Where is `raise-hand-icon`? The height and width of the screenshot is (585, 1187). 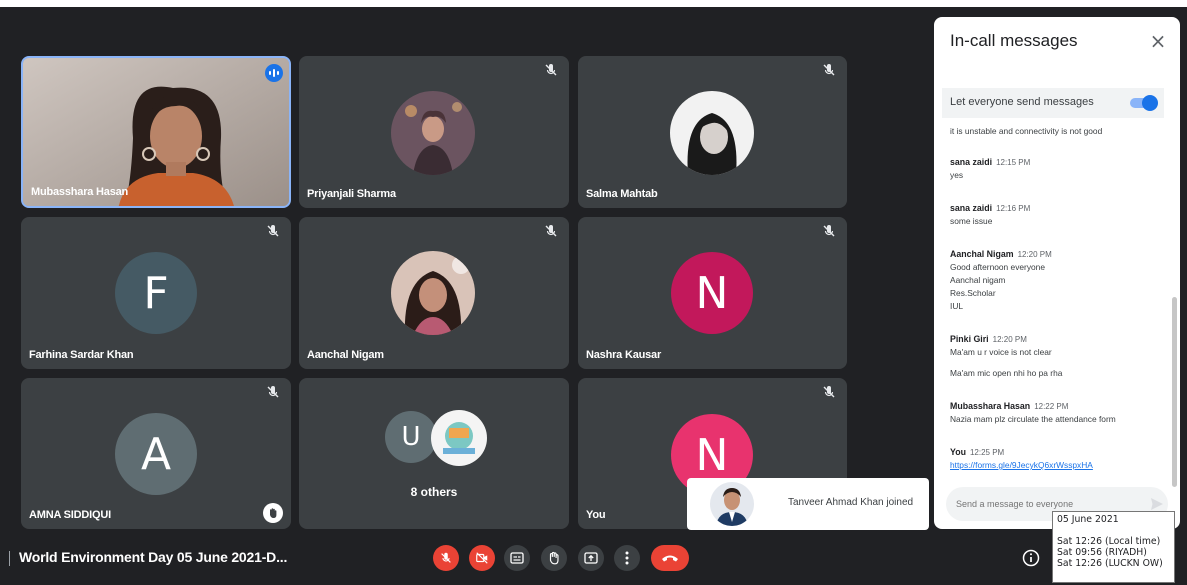
raise-hand-icon is located at coordinates (554, 558).